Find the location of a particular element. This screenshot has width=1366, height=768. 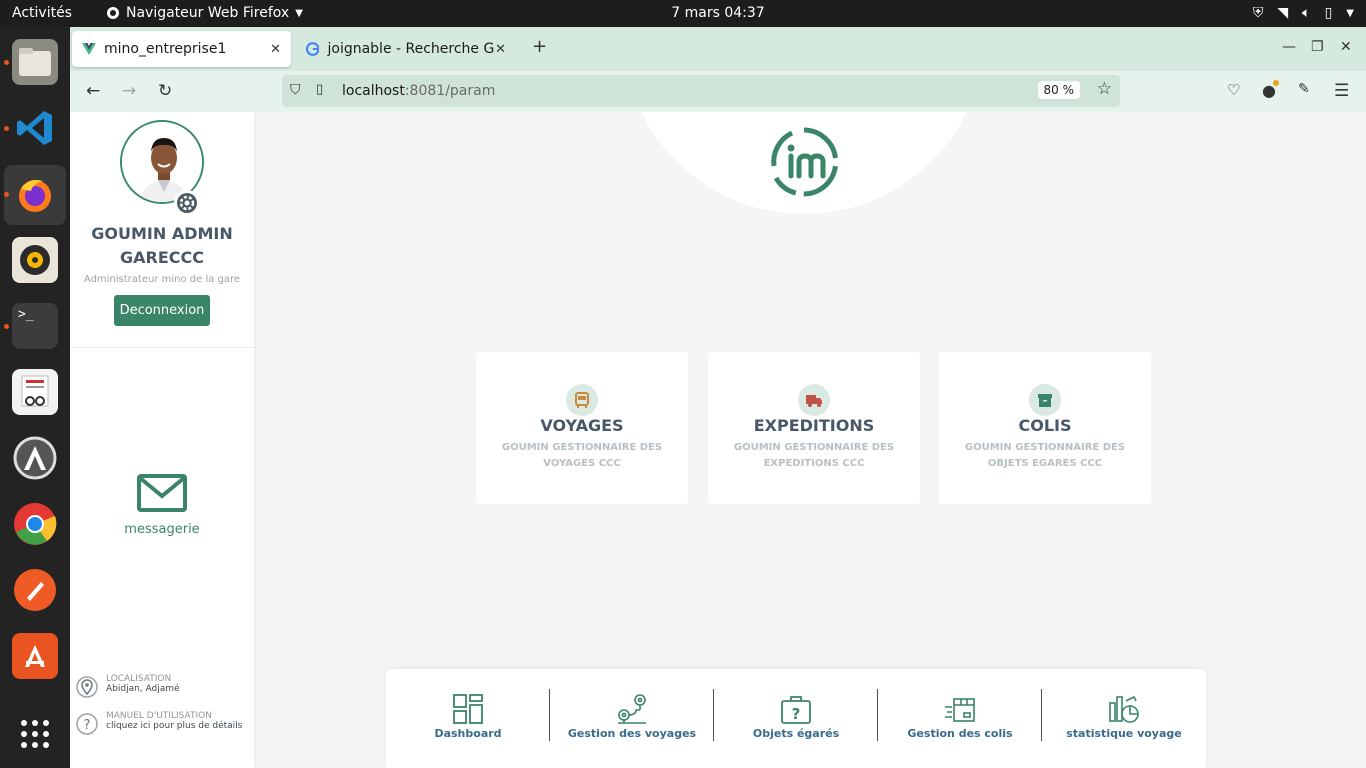

divider is located at coordinates (162, 347).